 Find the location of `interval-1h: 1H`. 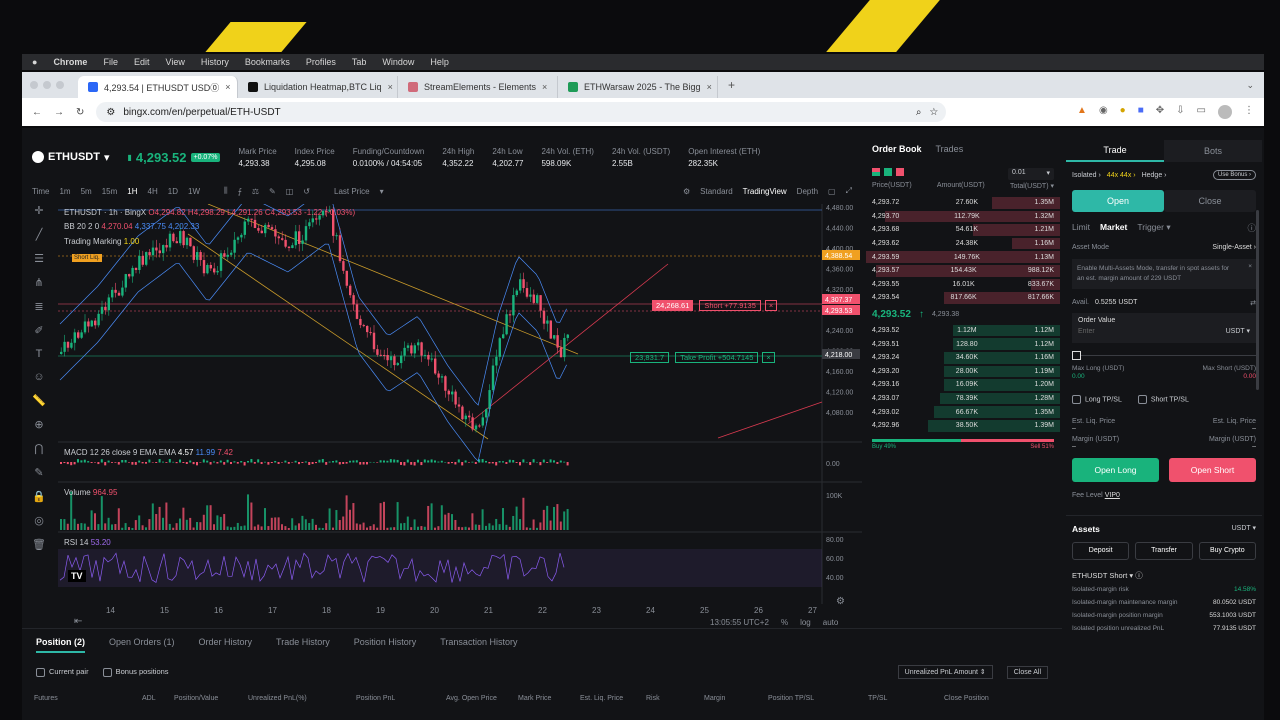

interval-1h: 1H is located at coordinates (132, 191).